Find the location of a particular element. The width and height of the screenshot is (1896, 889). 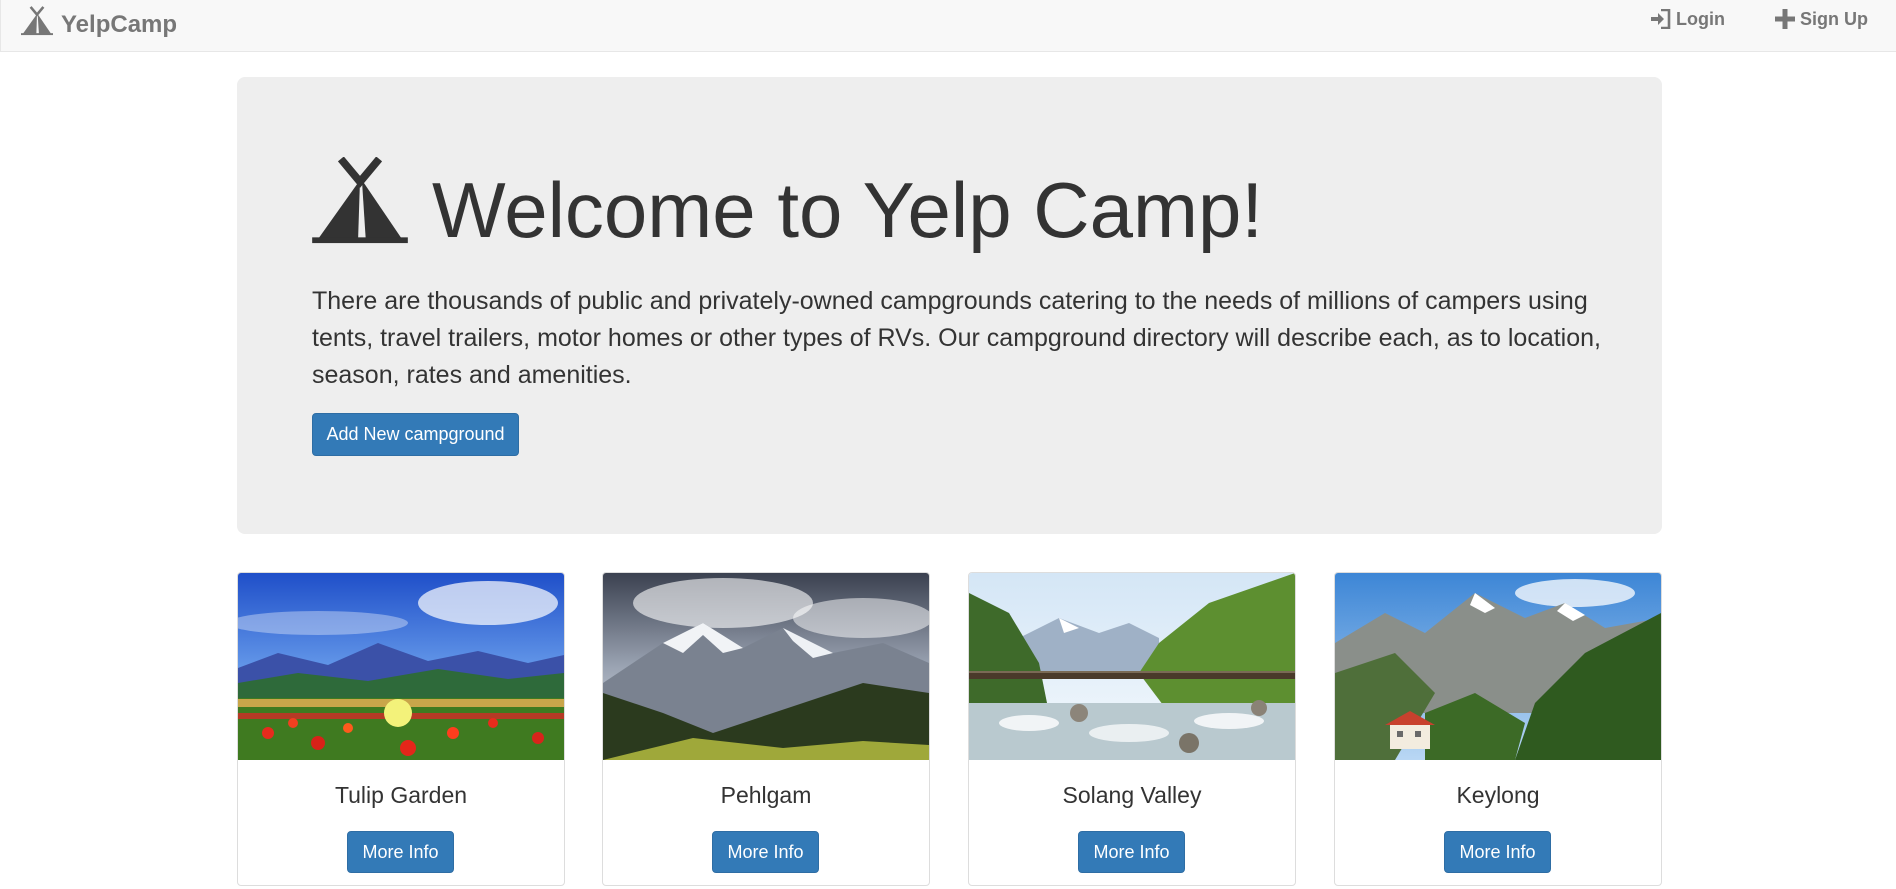

brand-name: YelpCamp is located at coordinates (119, 24).